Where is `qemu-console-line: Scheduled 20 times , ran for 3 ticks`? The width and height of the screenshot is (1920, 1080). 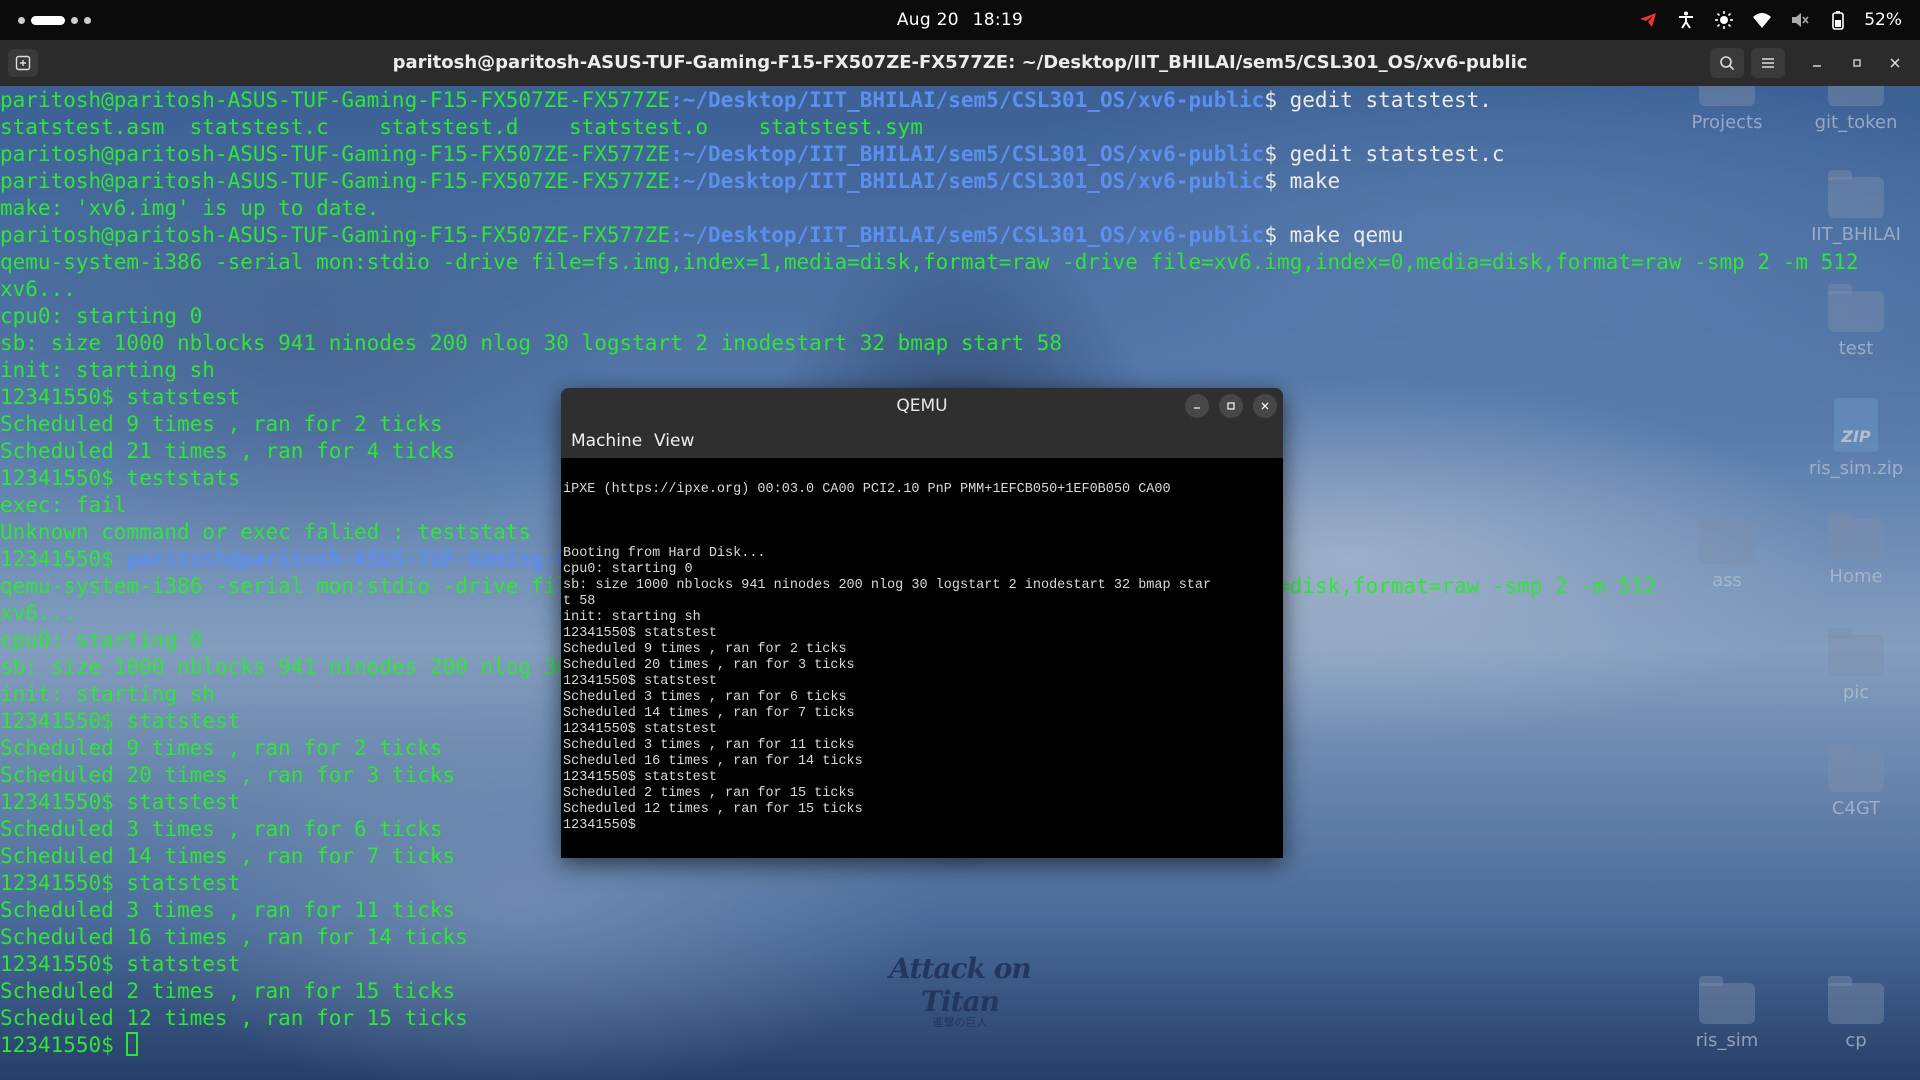 qemu-console-line: Scheduled 20 times , ran for 3 ticks is located at coordinates (709, 665).